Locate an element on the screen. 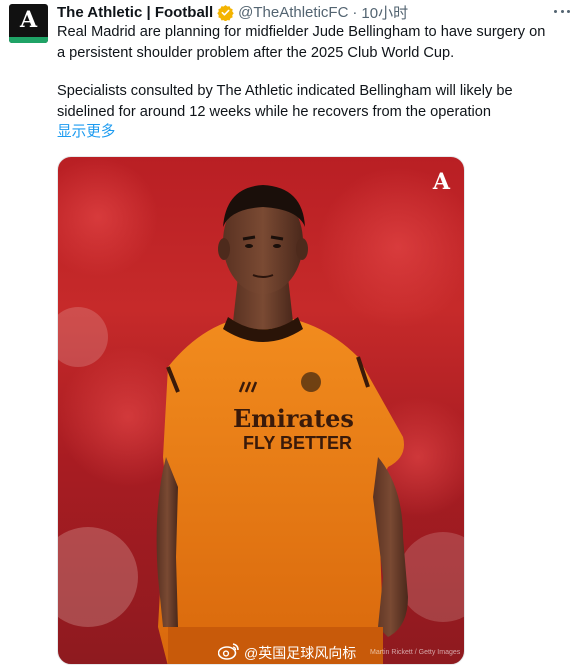 The width and height of the screenshot is (584, 668). weibo-watermark: @英国足球风向标 is located at coordinates (287, 653).